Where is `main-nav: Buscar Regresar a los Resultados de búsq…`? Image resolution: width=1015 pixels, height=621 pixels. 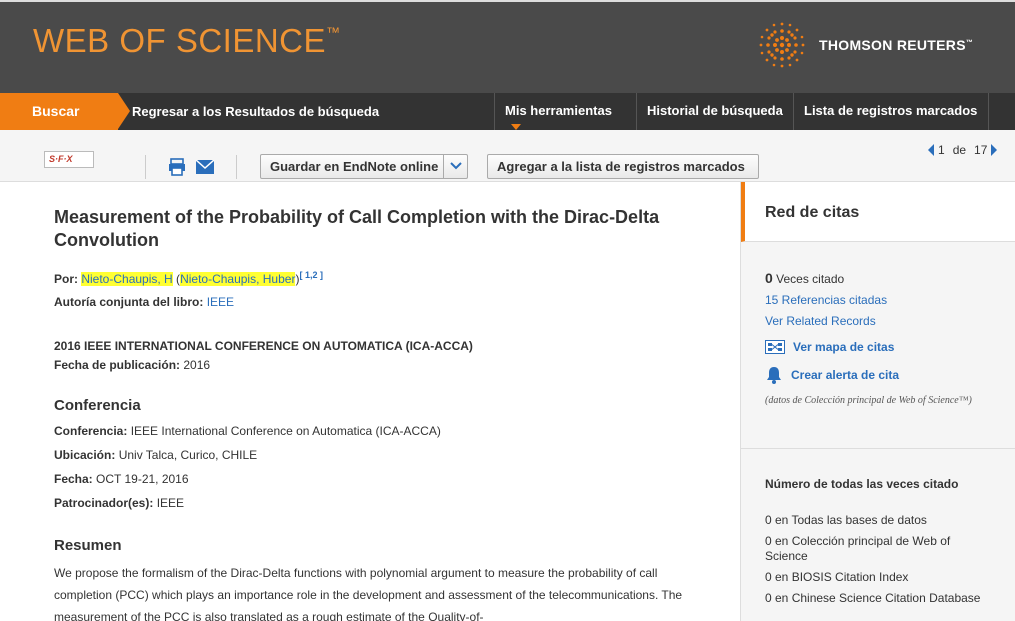
main-nav: Buscar Regresar a los Resultados de búsq… is located at coordinates (507, 111).